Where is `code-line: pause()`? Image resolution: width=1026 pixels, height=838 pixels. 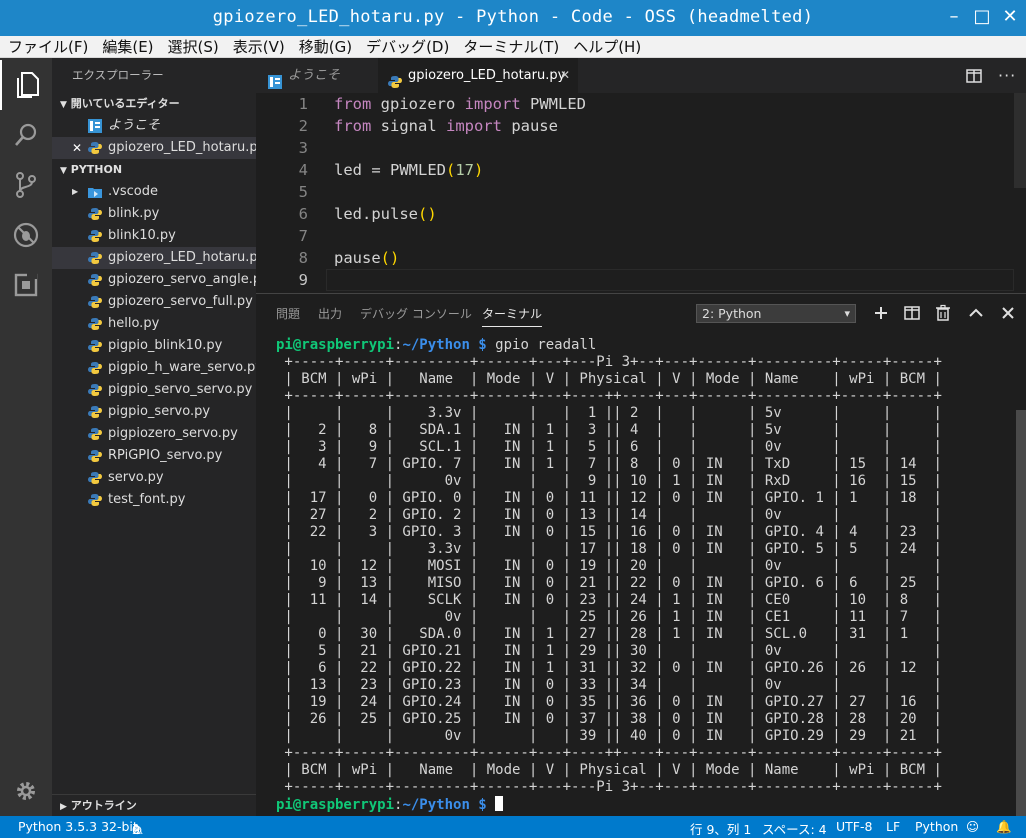
code-line: pause() is located at coordinates (366, 258).